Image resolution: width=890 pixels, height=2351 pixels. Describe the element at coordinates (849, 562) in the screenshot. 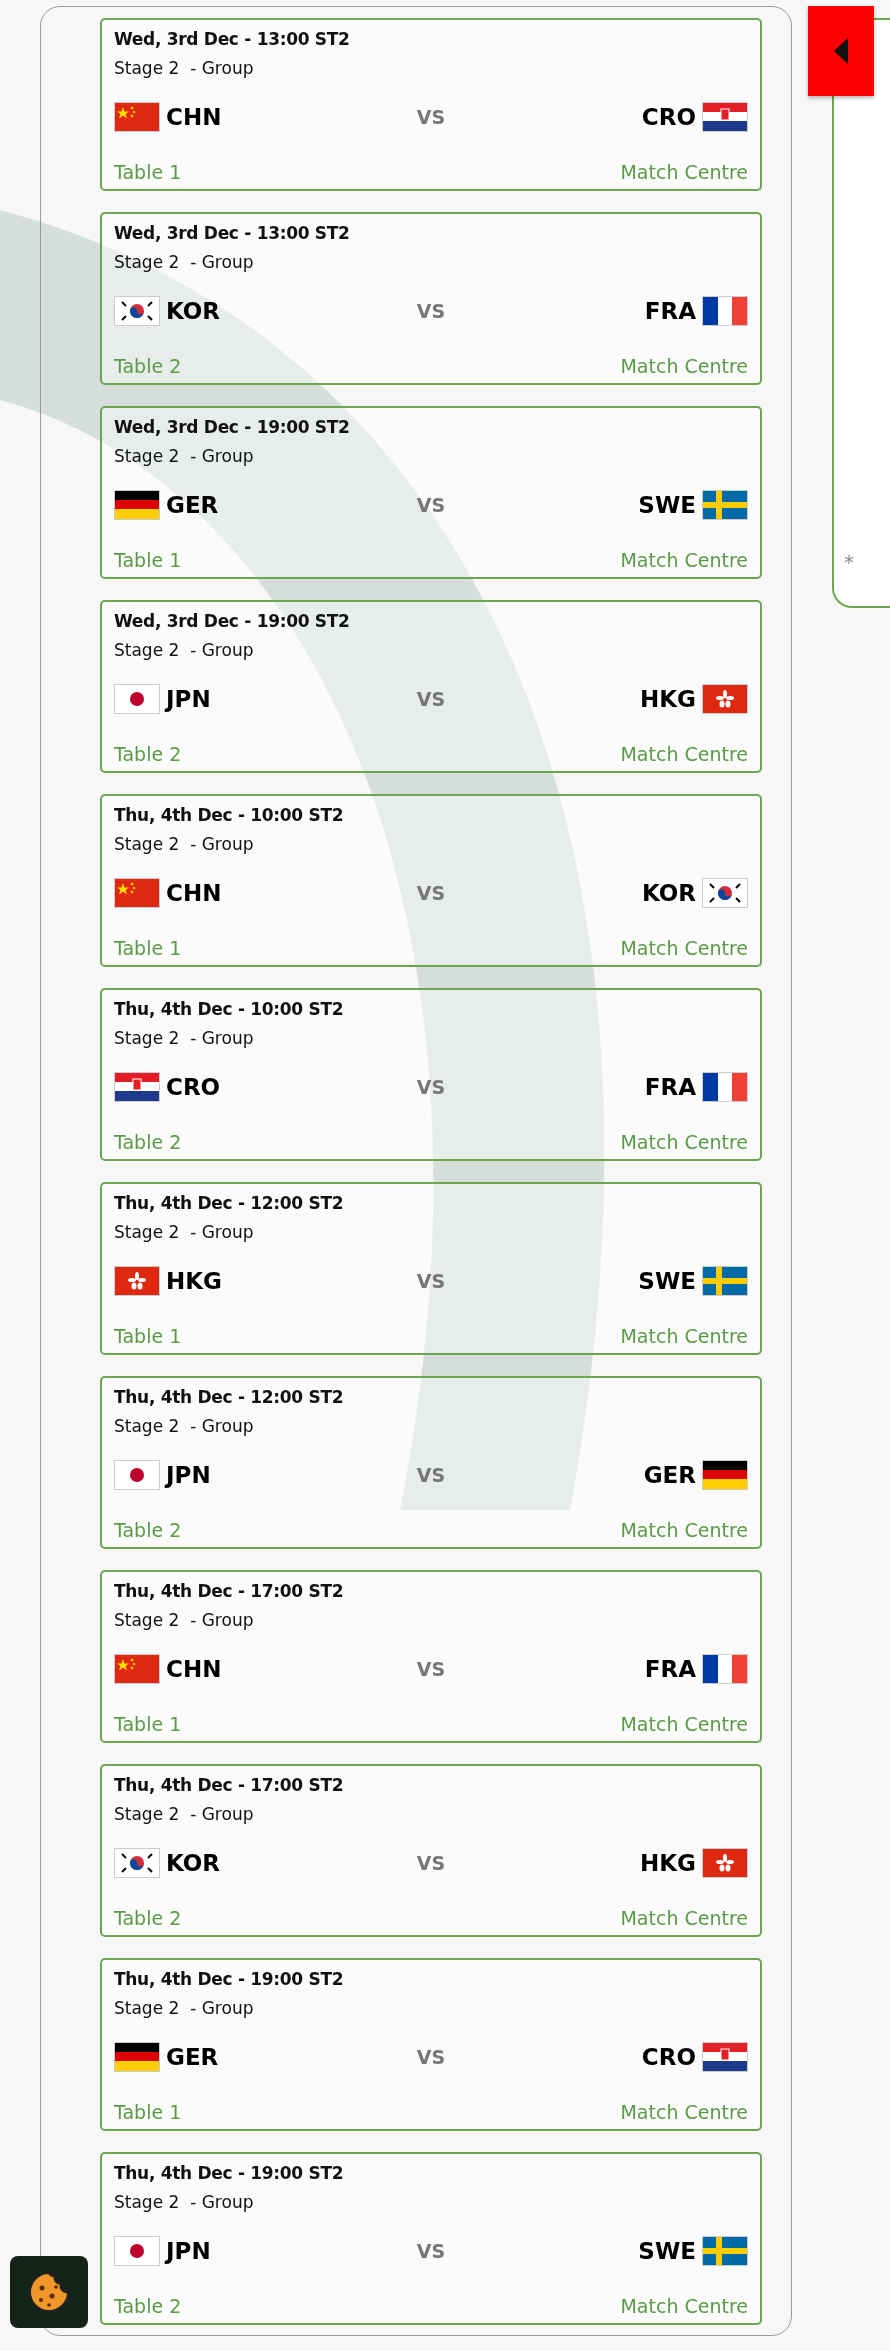

I see `footnote-mark: *` at that location.